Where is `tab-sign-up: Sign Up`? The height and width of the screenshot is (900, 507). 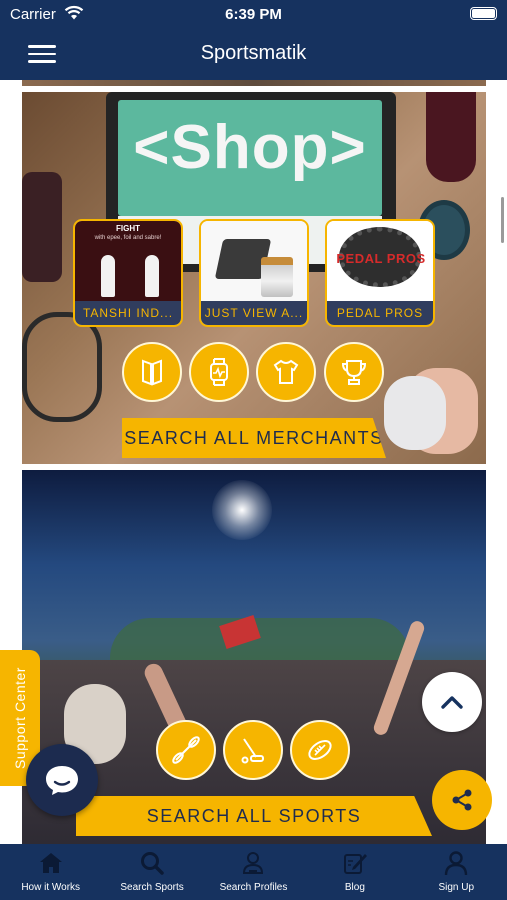 tab-sign-up: Sign Up is located at coordinates (456, 872).